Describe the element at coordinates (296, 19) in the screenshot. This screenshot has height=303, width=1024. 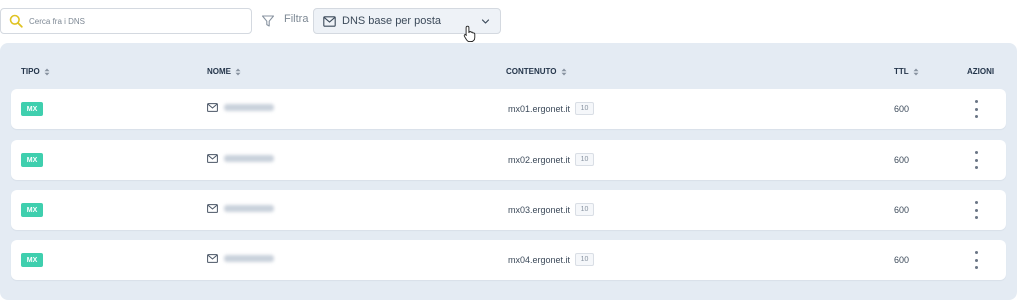
I see `filter-label: Filtra` at that location.